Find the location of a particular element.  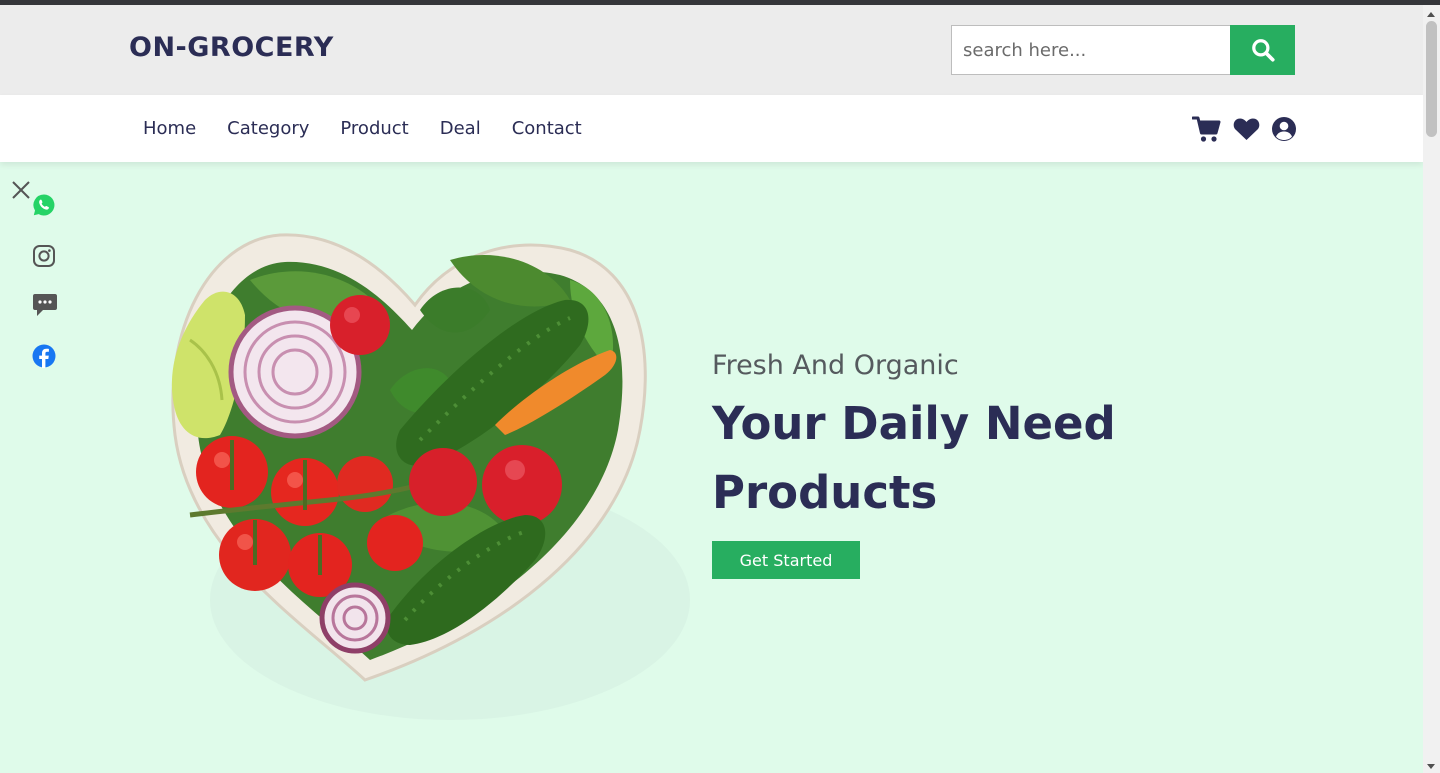

scroll-down-arrow is located at coordinates (1431, 766).